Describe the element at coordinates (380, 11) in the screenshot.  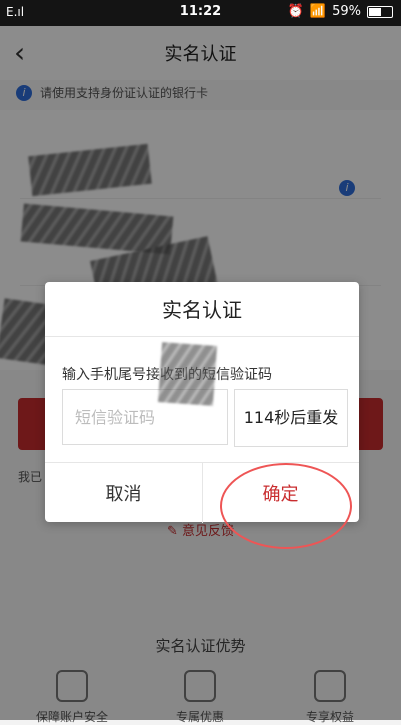
I see `battery-icon` at that location.